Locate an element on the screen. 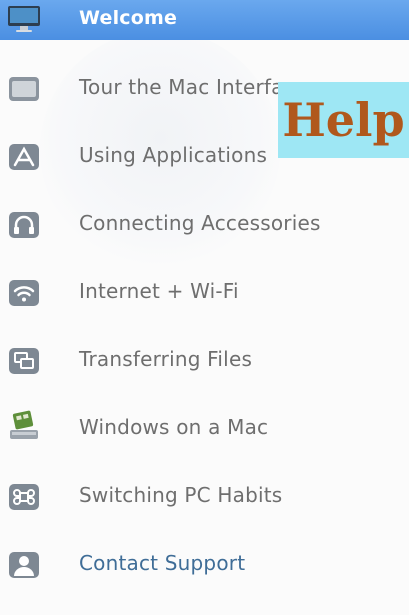  sidebar-item-label: Switching PC Habits is located at coordinates (181, 495).